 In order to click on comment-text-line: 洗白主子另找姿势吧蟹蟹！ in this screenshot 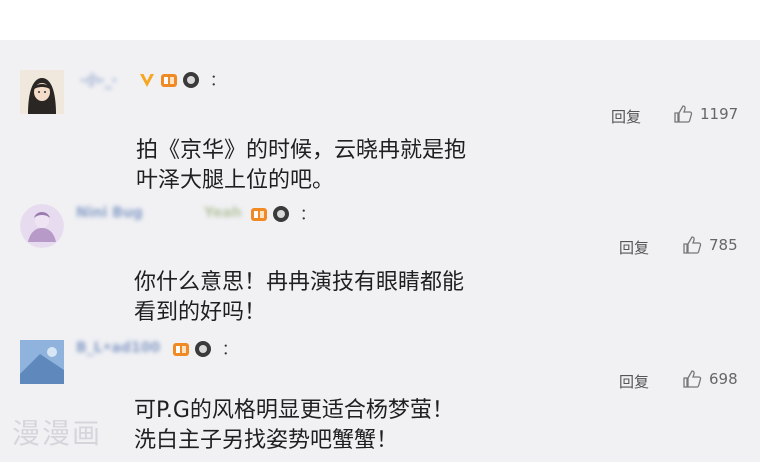, I will do `click(266, 440)`.